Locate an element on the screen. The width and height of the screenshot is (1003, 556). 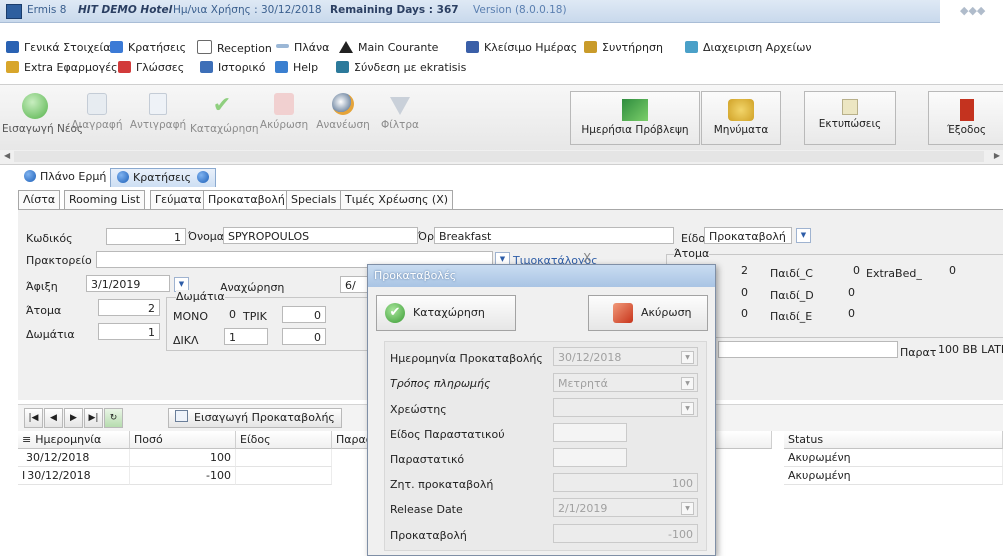
menu-reception: Reception is located at coordinates (234, 48).